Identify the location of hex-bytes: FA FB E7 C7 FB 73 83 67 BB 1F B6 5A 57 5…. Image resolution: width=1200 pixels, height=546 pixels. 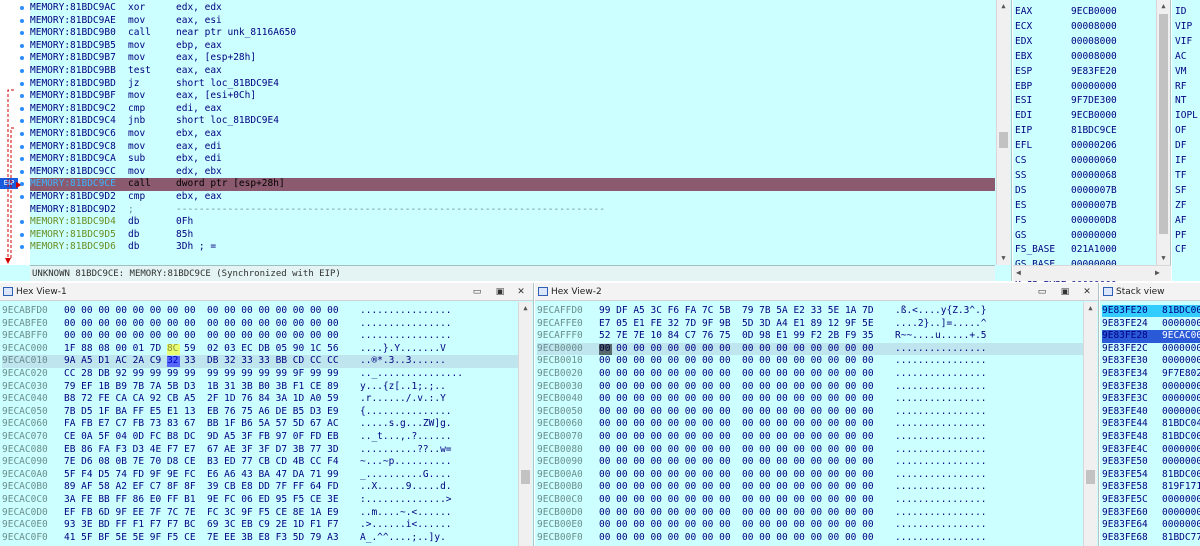
(212, 424).